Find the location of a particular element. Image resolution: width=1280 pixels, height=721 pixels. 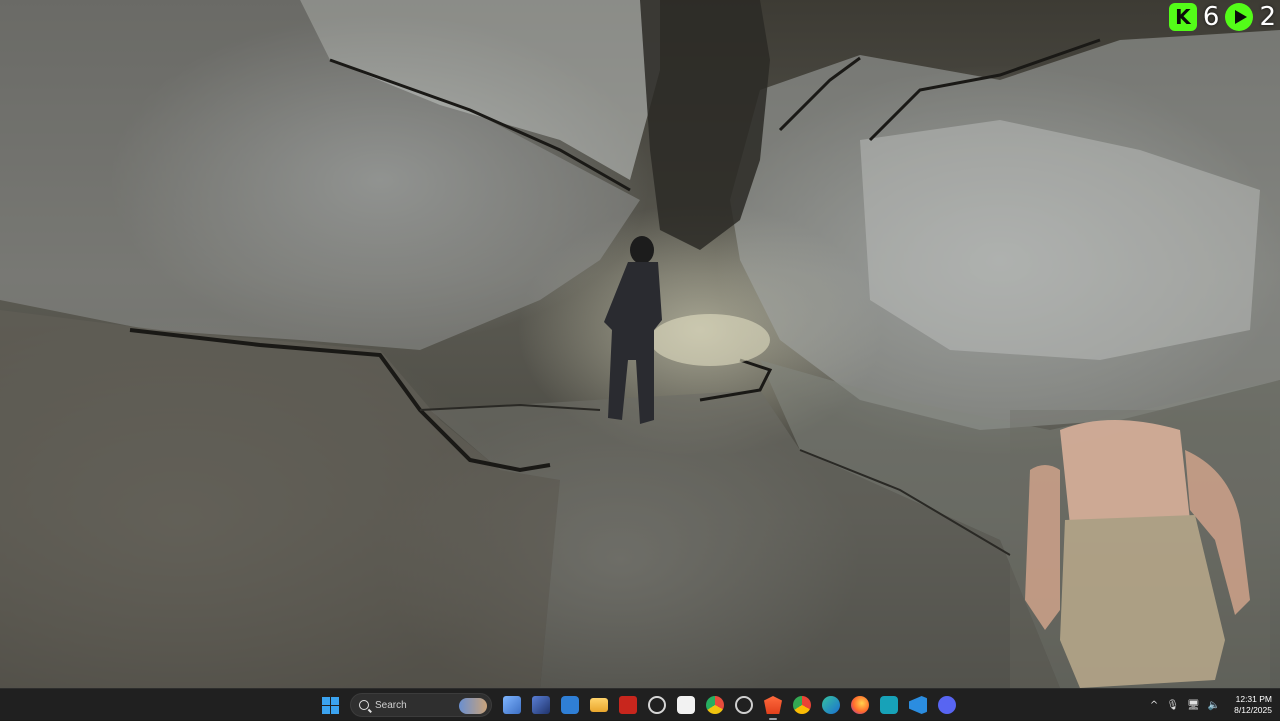

app-file-explorer is located at coordinates (599, 705).